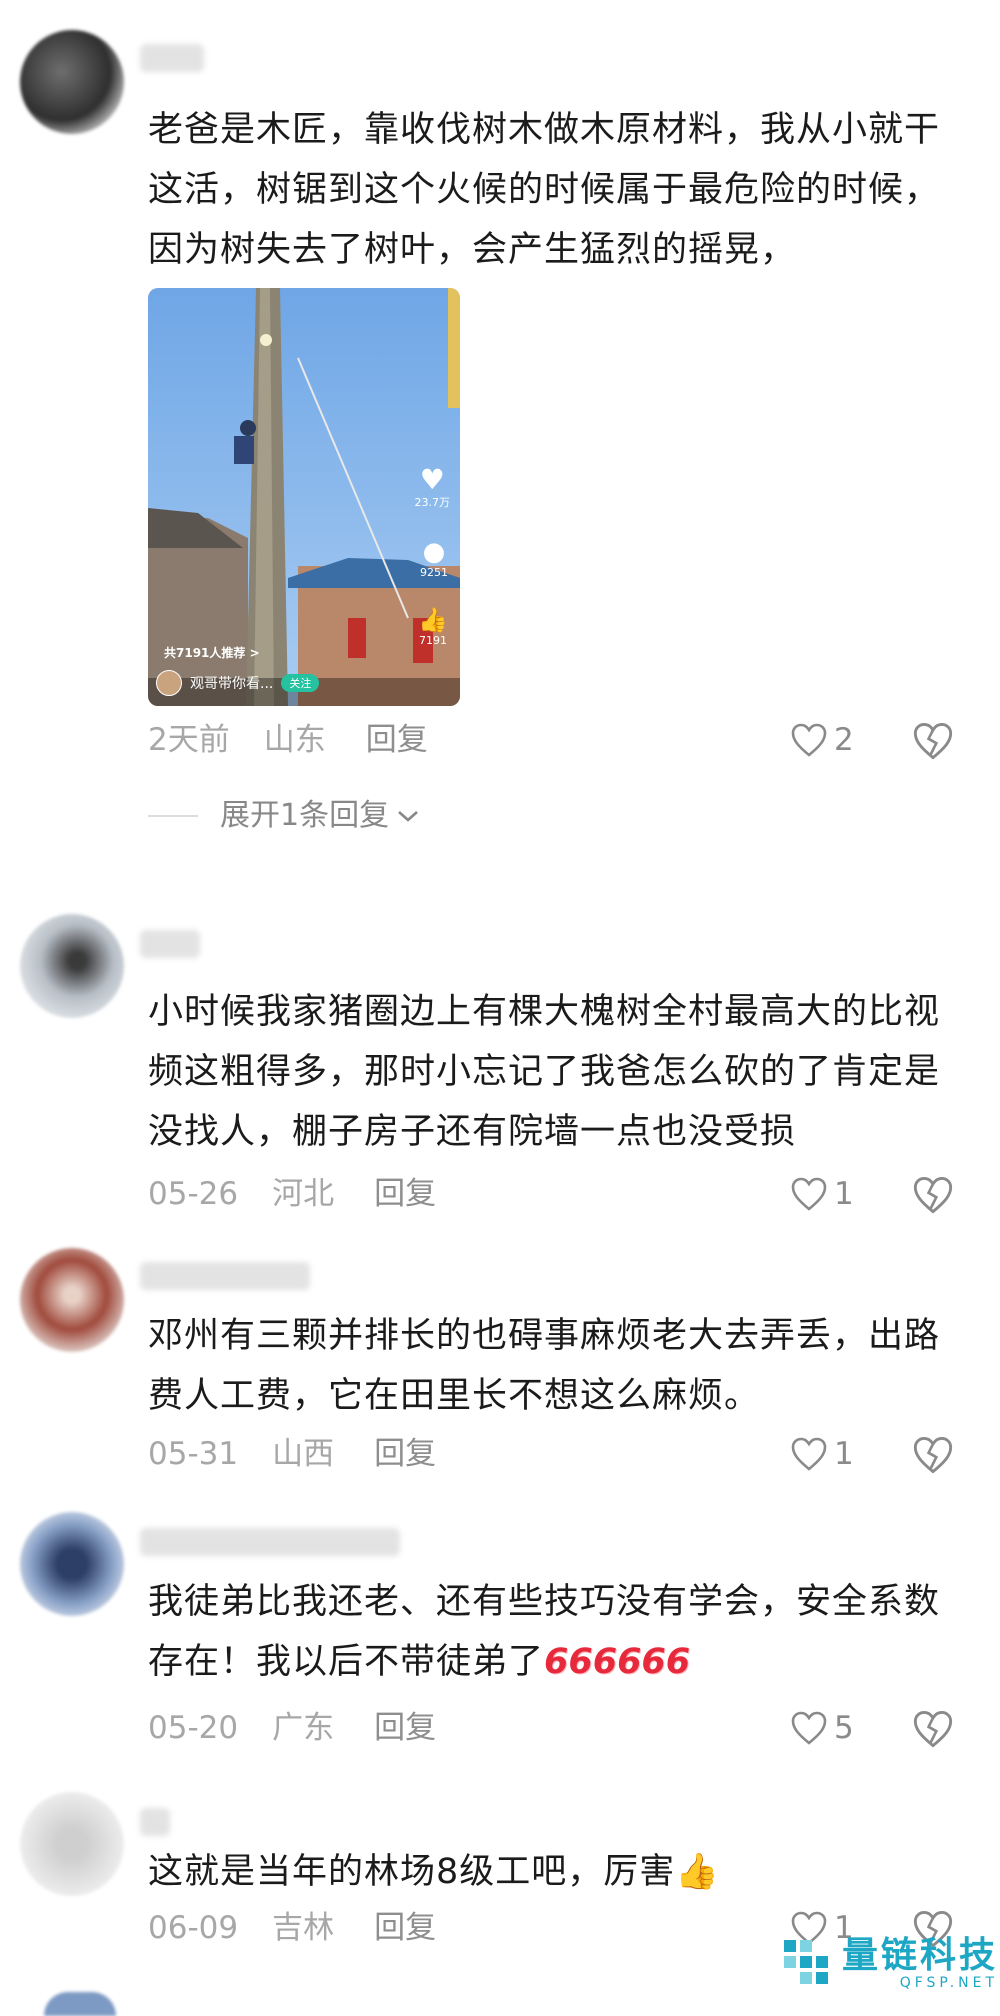 The width and height of the screenshot is (1000, 2016). What do you see at coordinates (844, 740) in the screenshot?
I see `like-count: 2` at bounding box center [844, 740].